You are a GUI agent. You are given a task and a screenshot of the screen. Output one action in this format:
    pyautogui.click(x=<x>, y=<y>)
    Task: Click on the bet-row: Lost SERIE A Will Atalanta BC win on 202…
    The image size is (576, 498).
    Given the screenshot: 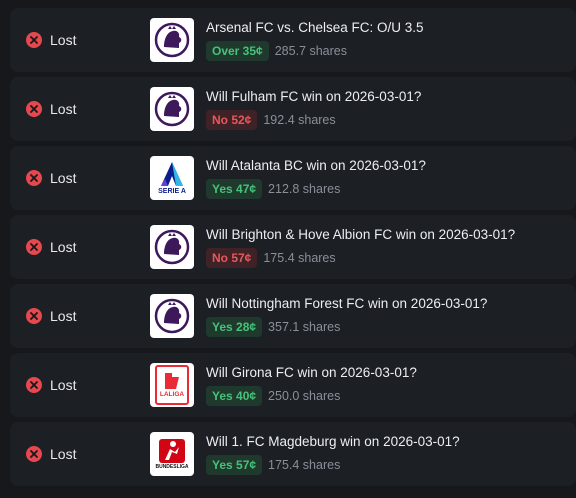 What is the action you would take?
    pyautogui.click(x=293, y=178)
    